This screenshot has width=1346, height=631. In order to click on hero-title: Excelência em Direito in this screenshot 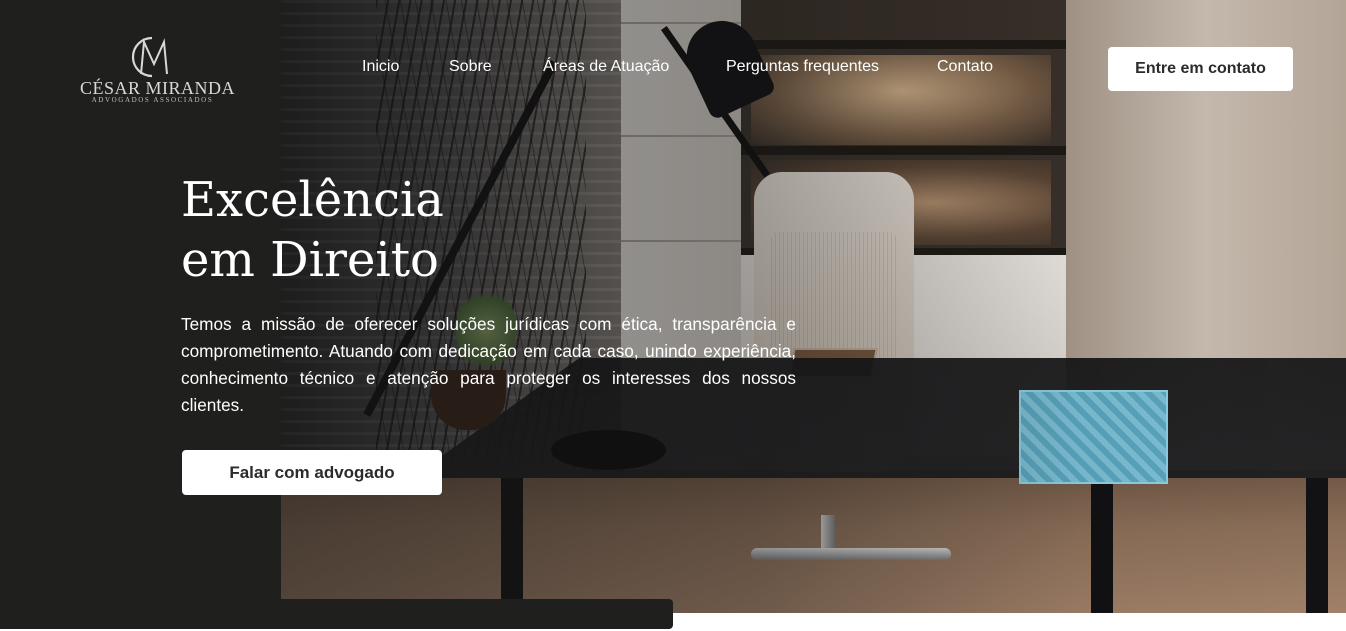, I will do `click(312, 230)`.